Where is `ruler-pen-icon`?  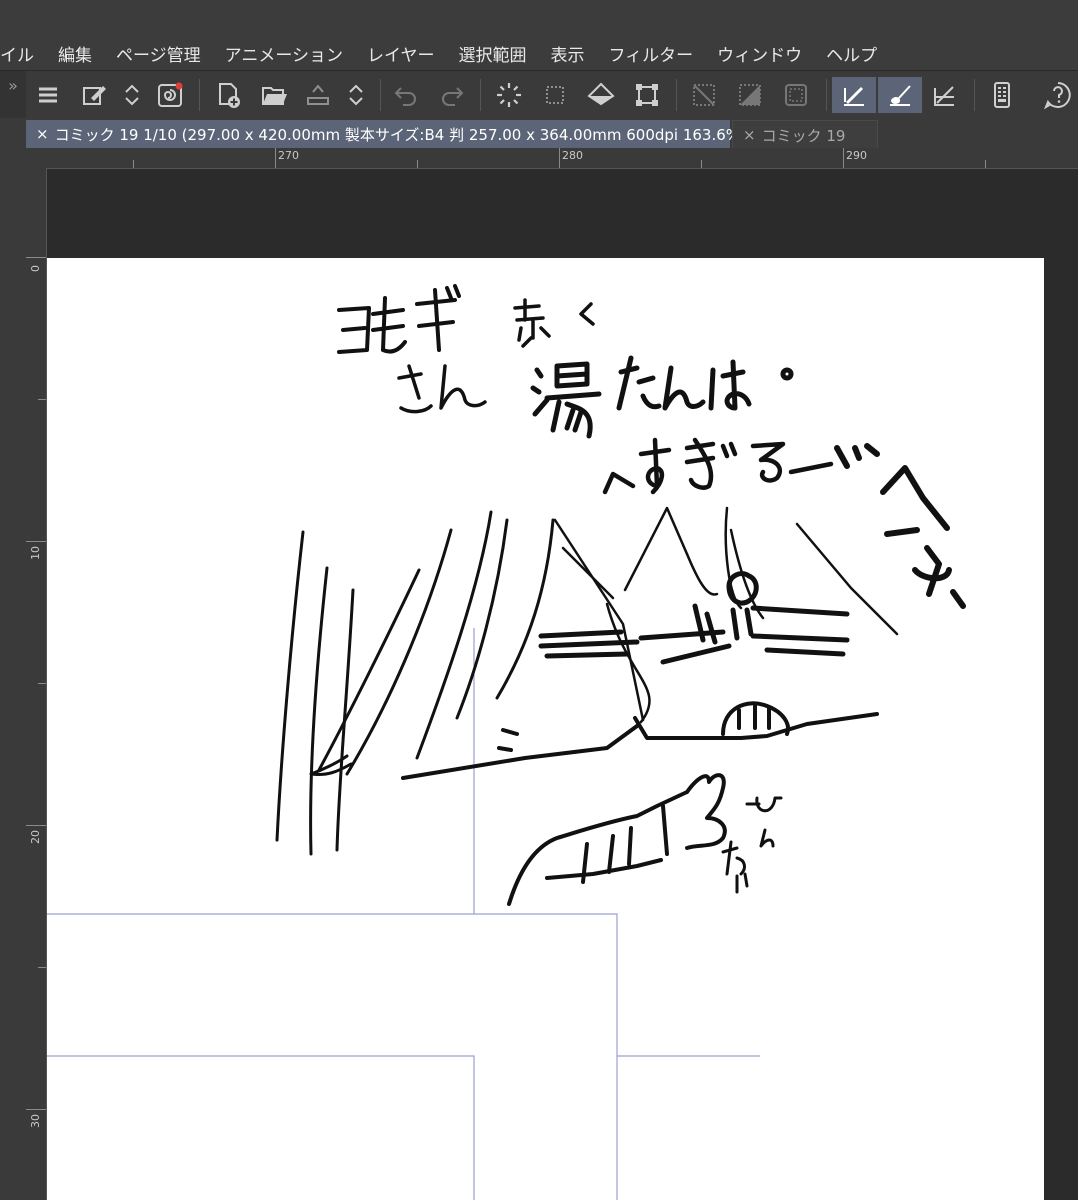
ruler-pen-icon is located at coordinates (944, 95).